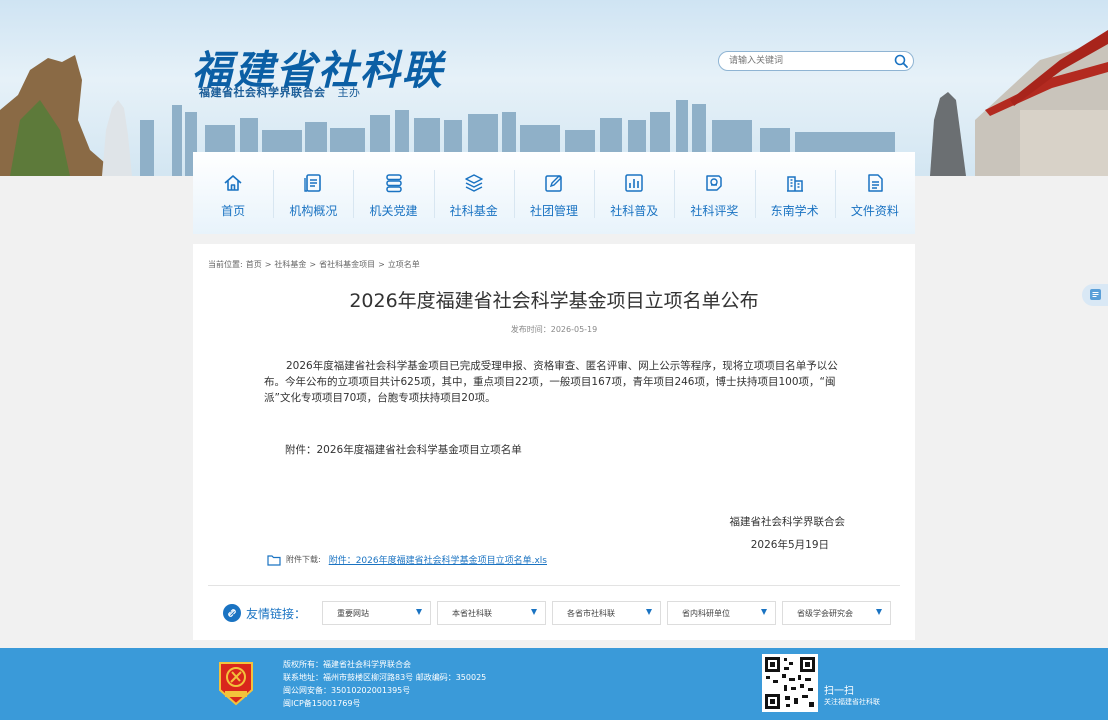  Describe the element at coordinates (225, 264) in the screenshot. I see `breadcrumb-prefix: 当前位置:` at that location.